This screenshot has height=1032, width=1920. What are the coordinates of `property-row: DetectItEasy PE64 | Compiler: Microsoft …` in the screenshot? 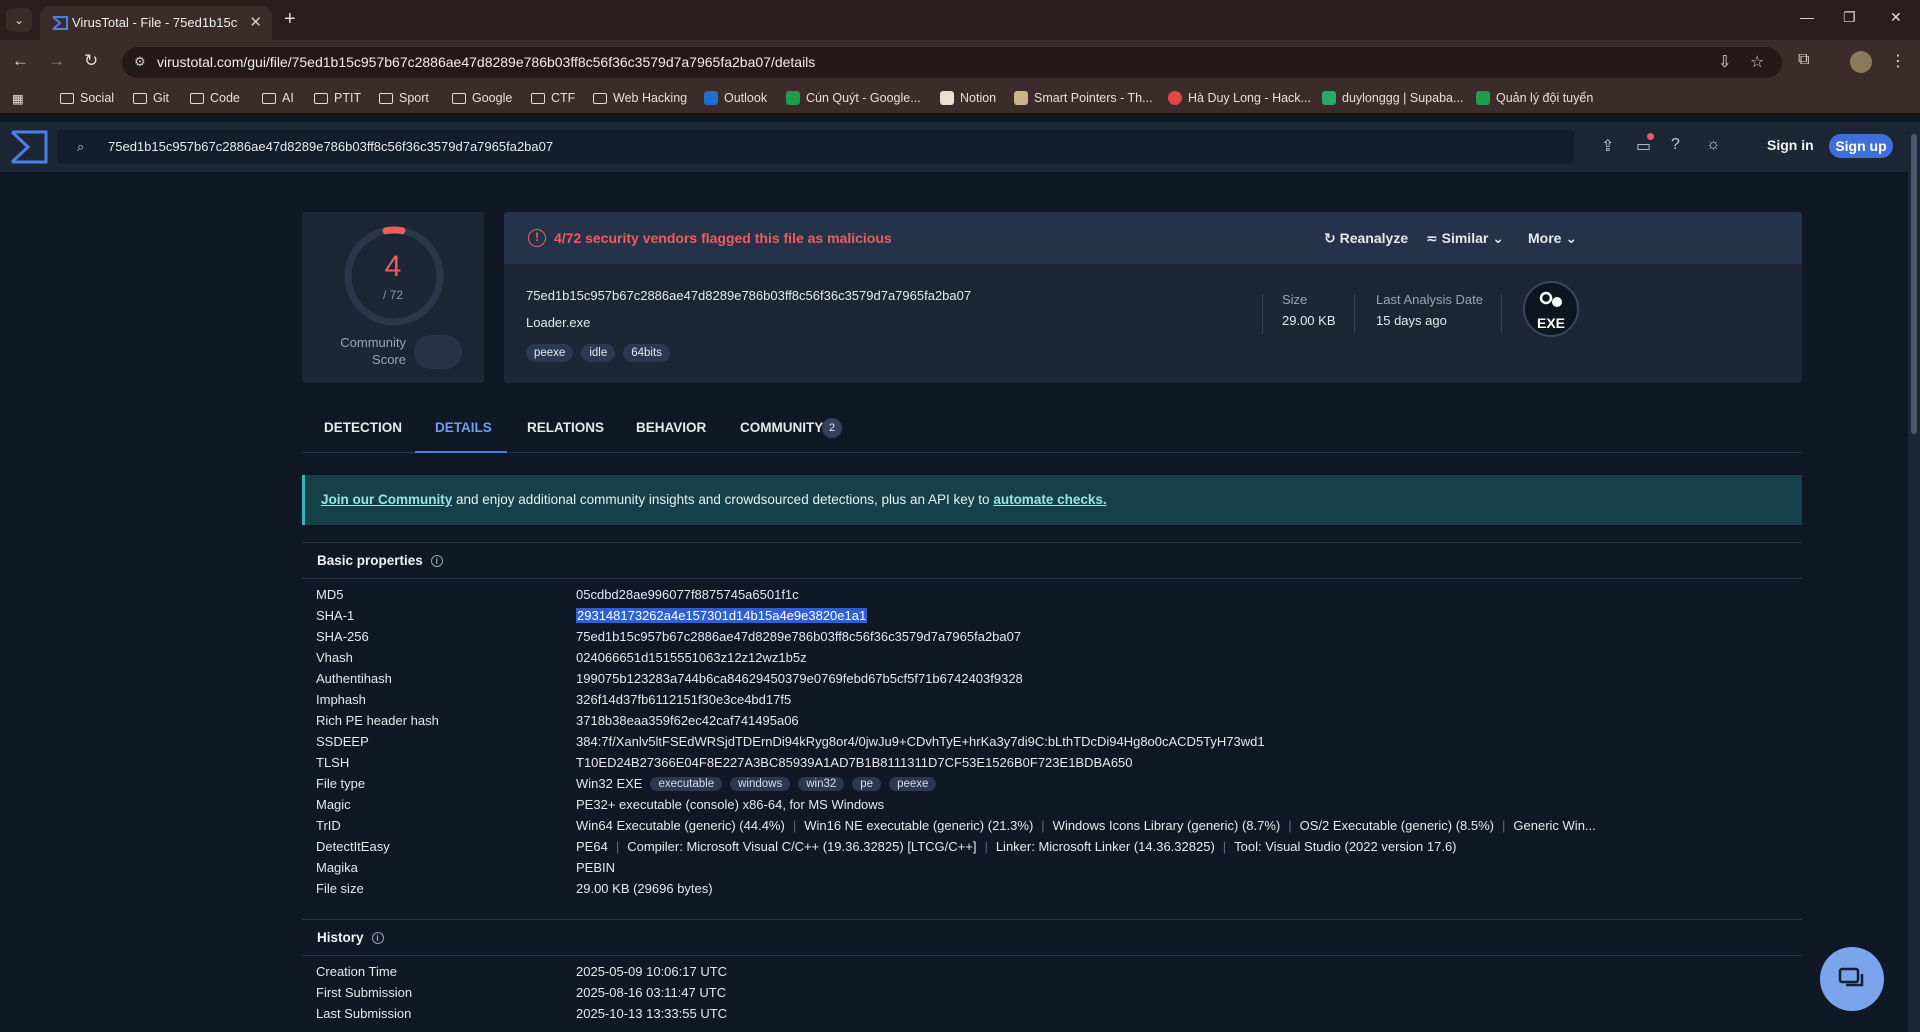 It's located at (886, 846).